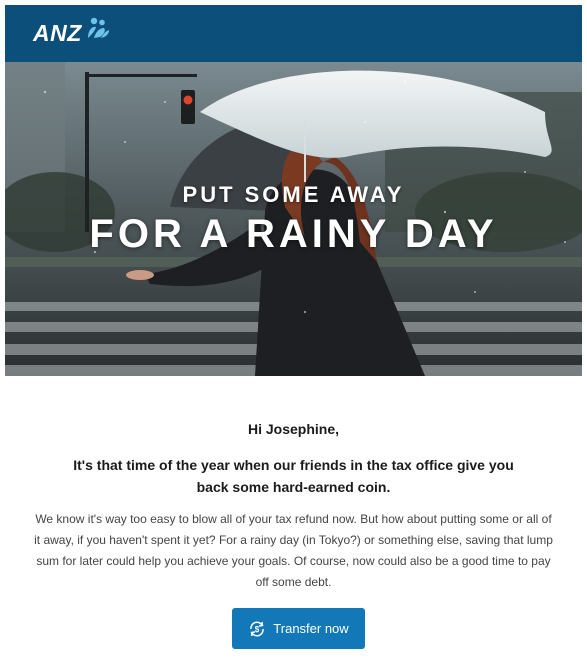  What do you see at coordinates (57, 33) in the screenshot?
I see `logo-text: ANZ` at bounding box center [57, 33].